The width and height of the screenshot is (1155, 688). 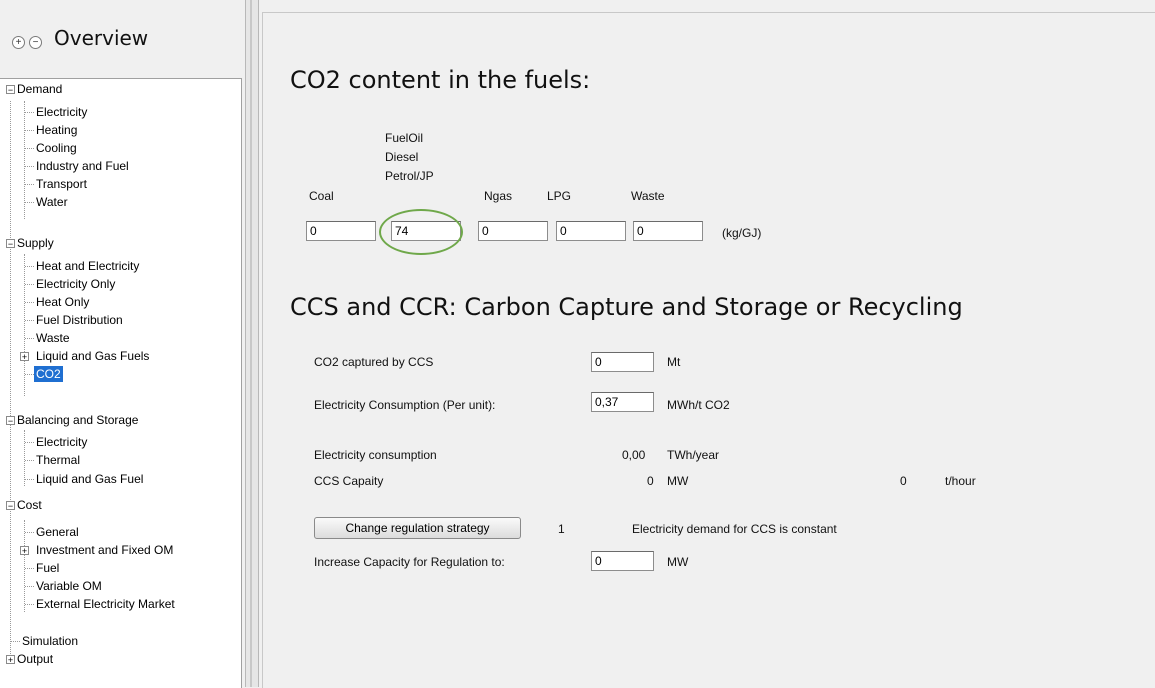 I want to click on regulation-strategy-description: Electricity demand for CCS is constant, so click(x=734, y=529).